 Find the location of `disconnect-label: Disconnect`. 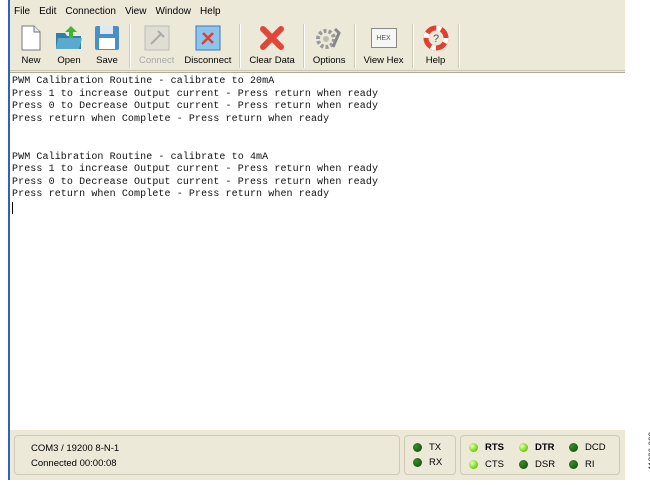

disconnect-label: Disconnect is located at coordinates (208, 60).